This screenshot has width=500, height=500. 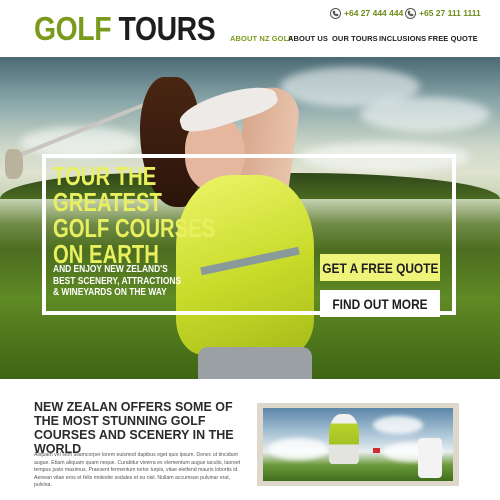 I want to click on golfer-photo, so click(x=358, y=444).